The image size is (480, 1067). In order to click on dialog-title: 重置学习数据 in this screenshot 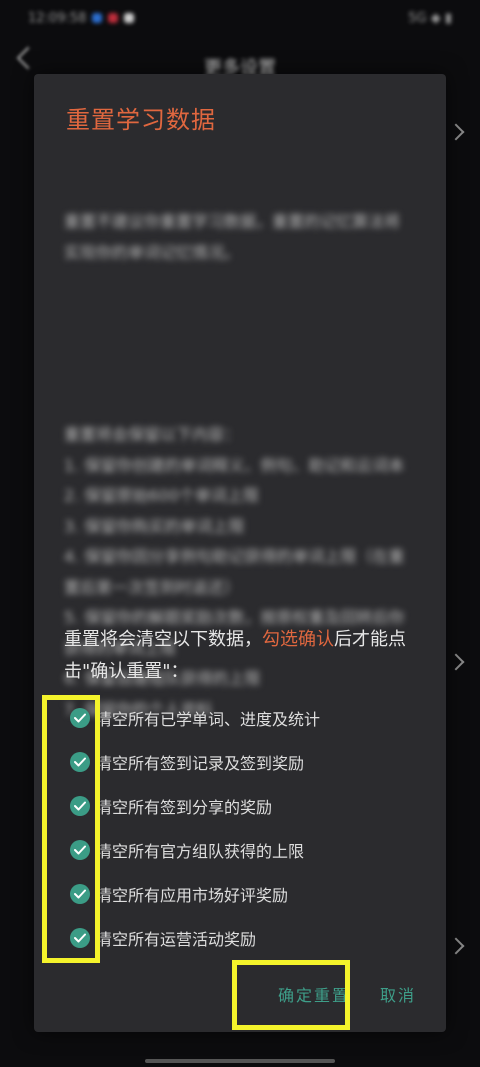, I will do `click(141, 120)`.